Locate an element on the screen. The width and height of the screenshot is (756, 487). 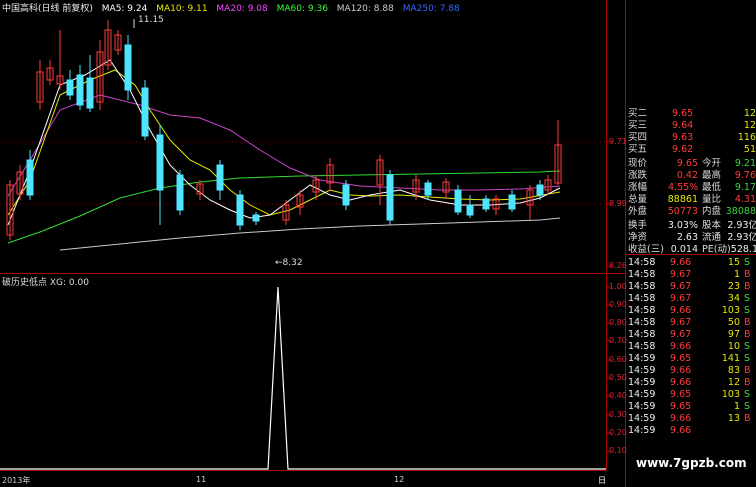
quote-row: 总量 88861 量比 4.31 is located at coordinates (692, 199).